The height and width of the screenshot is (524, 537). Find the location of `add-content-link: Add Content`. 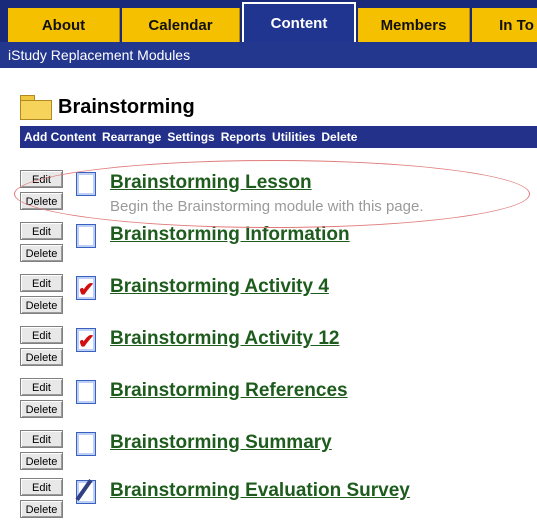

add-content-link: Add Content is located at coordinates (60, 137).